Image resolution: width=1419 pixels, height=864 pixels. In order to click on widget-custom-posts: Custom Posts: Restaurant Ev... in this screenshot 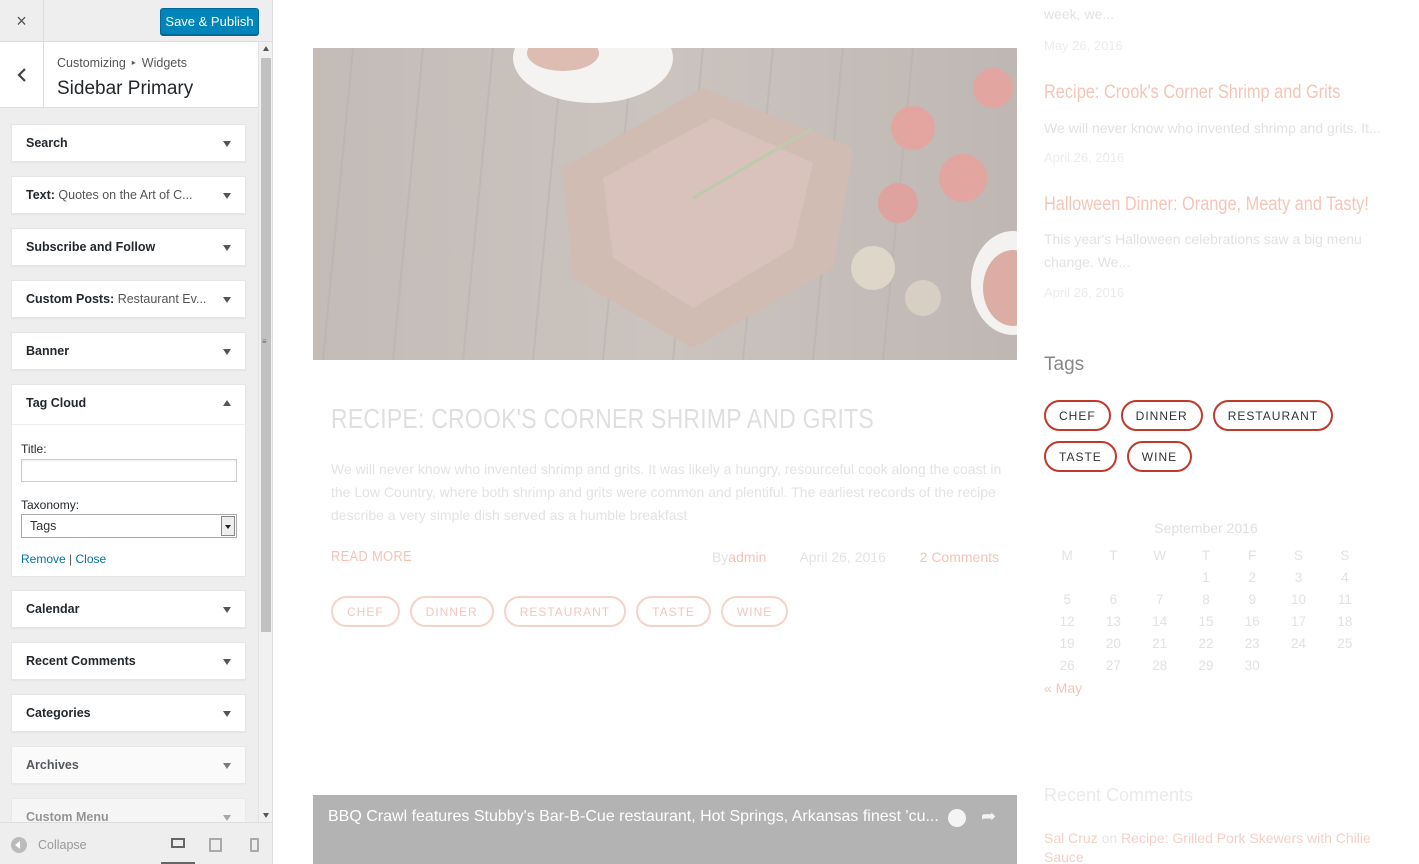, I will do `click(128, 299)`.